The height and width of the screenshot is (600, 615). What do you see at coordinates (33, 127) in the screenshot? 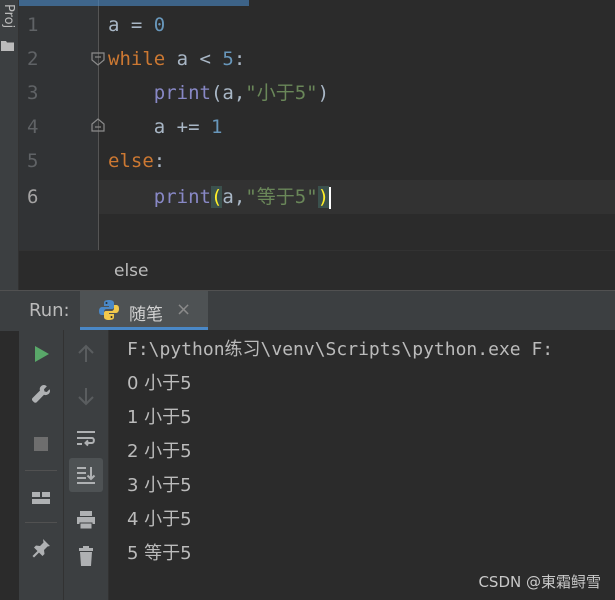
I see `line-number: 4` at bounding box center [33, 127].